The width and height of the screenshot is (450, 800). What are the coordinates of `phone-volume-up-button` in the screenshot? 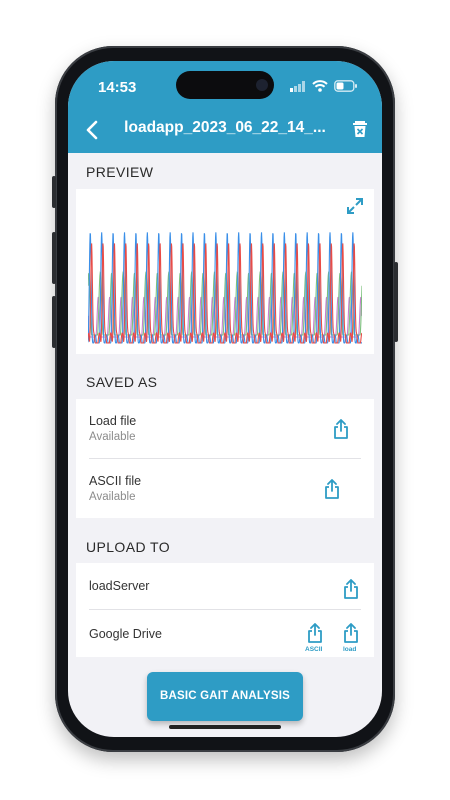 It's located at (54, 258).